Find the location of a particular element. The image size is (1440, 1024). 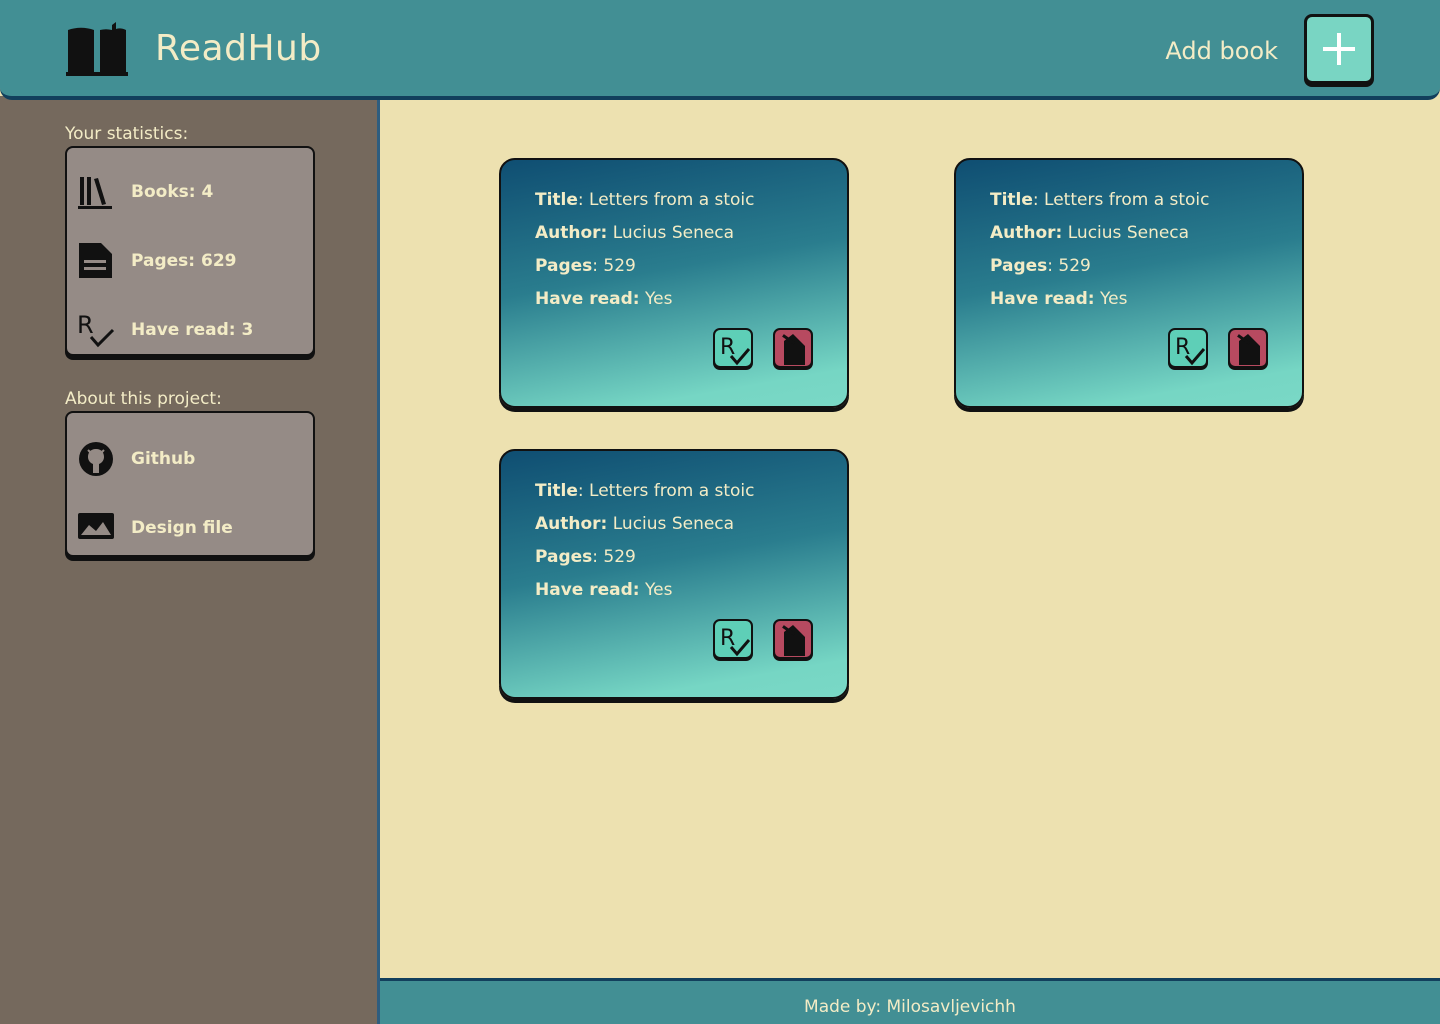

stat-books: Books: 4 is located at coordinates (192, 193).